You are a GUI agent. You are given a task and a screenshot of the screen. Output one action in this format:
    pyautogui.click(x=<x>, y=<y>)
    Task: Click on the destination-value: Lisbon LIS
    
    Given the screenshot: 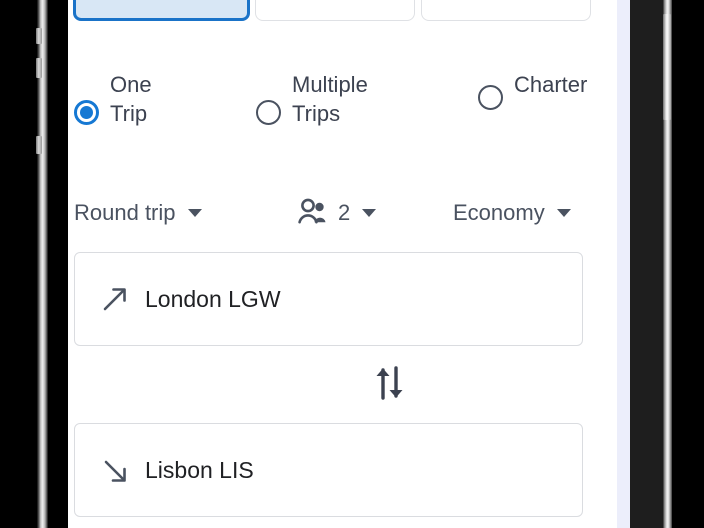 What is the action you would take?
    pyautogui.click(x=199, y=469)
    